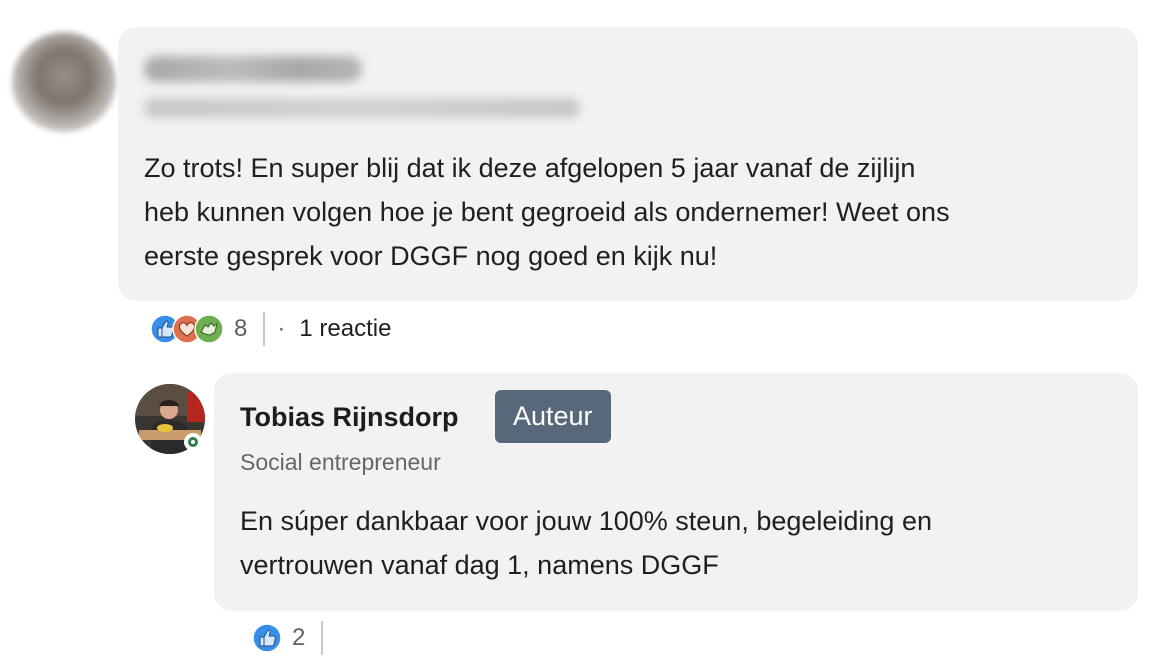  I want to click on online-status-icon, so click(193, 442).